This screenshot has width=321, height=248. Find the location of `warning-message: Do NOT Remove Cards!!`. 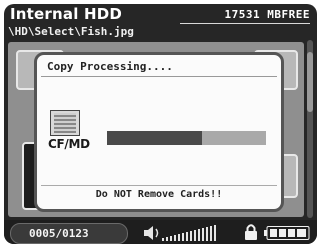

warning-message: Do NOT Remove Cards!! is located at coordinates (159, 194).